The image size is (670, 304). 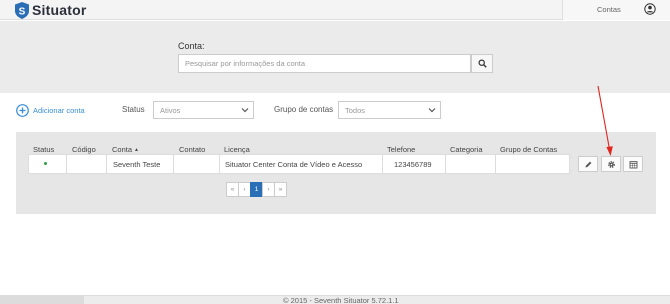 I want to click on cell-licenca: Situator Center Conta de Vídeo e Acesso, so click(x=294, y=164).